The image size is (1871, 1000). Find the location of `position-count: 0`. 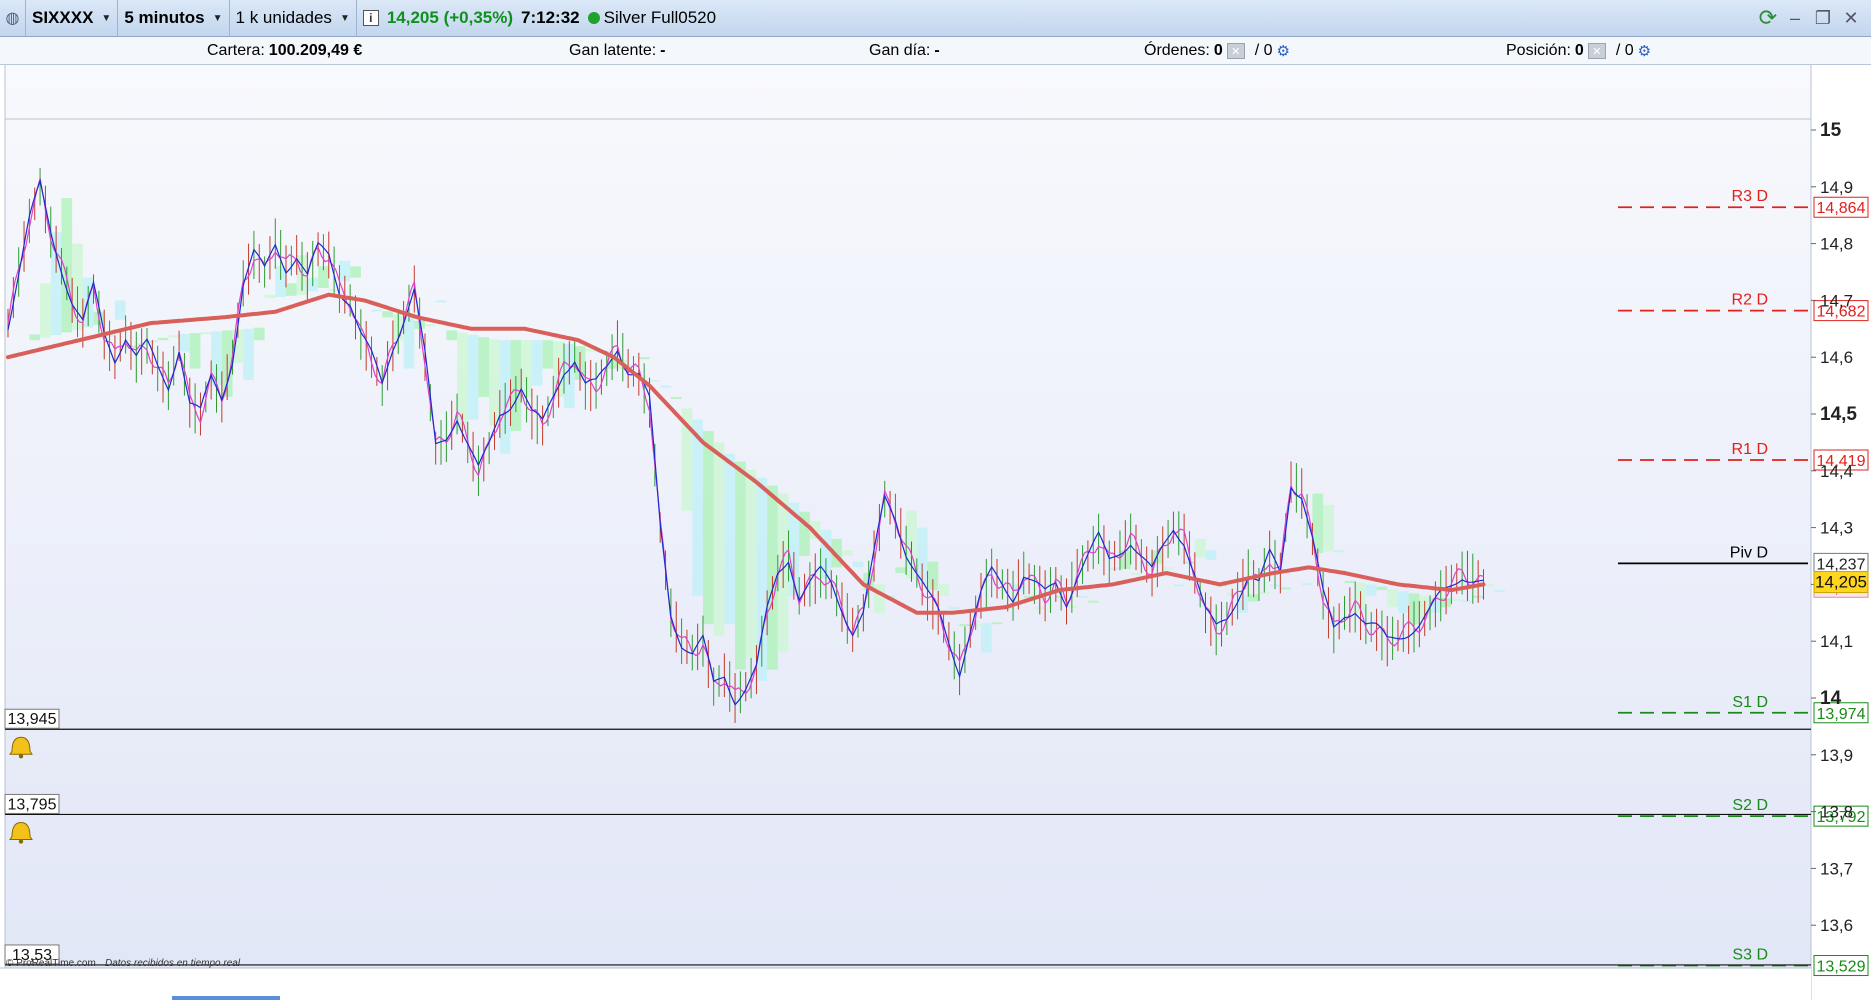

position-count: 0 is located at coordinates (1579, 50).